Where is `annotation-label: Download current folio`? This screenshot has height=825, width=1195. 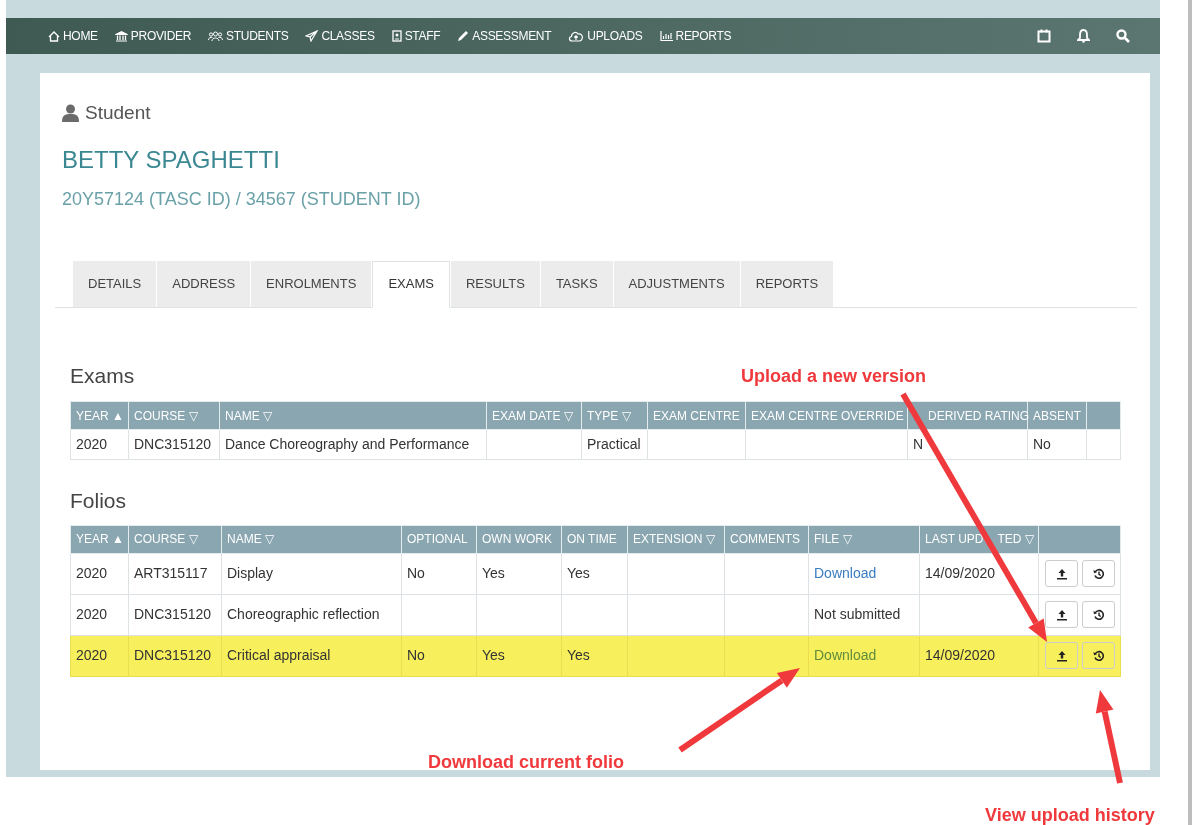 annotation-label: Download current folio is located at coordinates (526, 762).